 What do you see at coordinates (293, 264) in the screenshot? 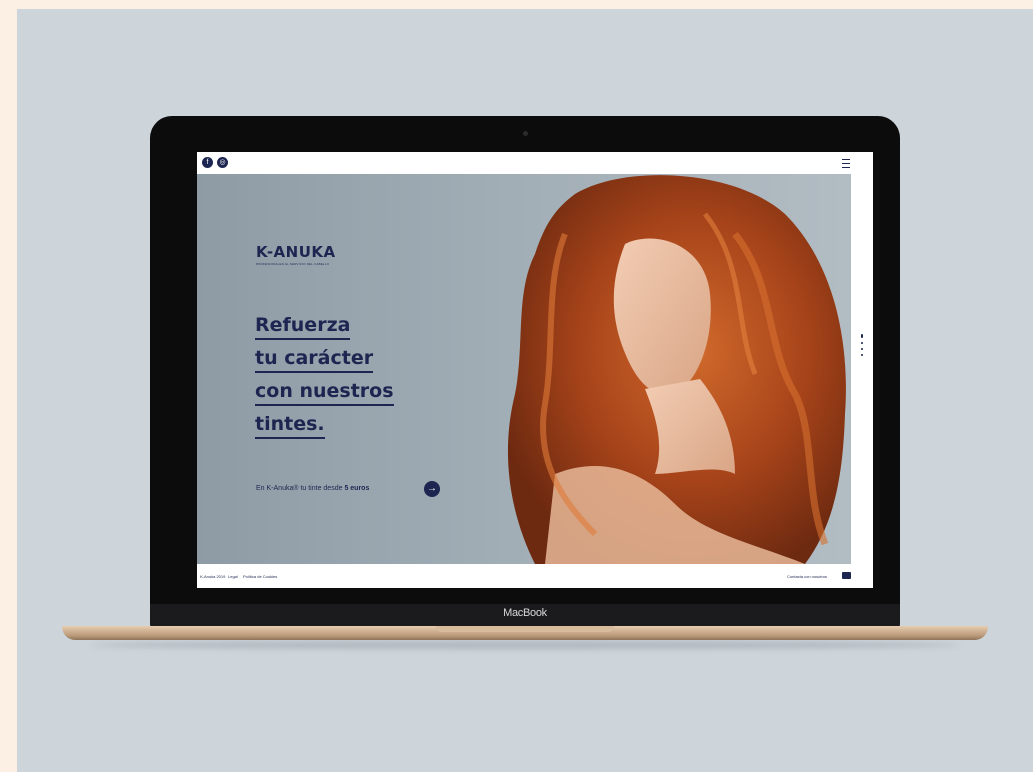
I see `brand-tagline: PROFESIONALES AL SERVICIO DEL CABELLO` at bounding box center [293, 264].